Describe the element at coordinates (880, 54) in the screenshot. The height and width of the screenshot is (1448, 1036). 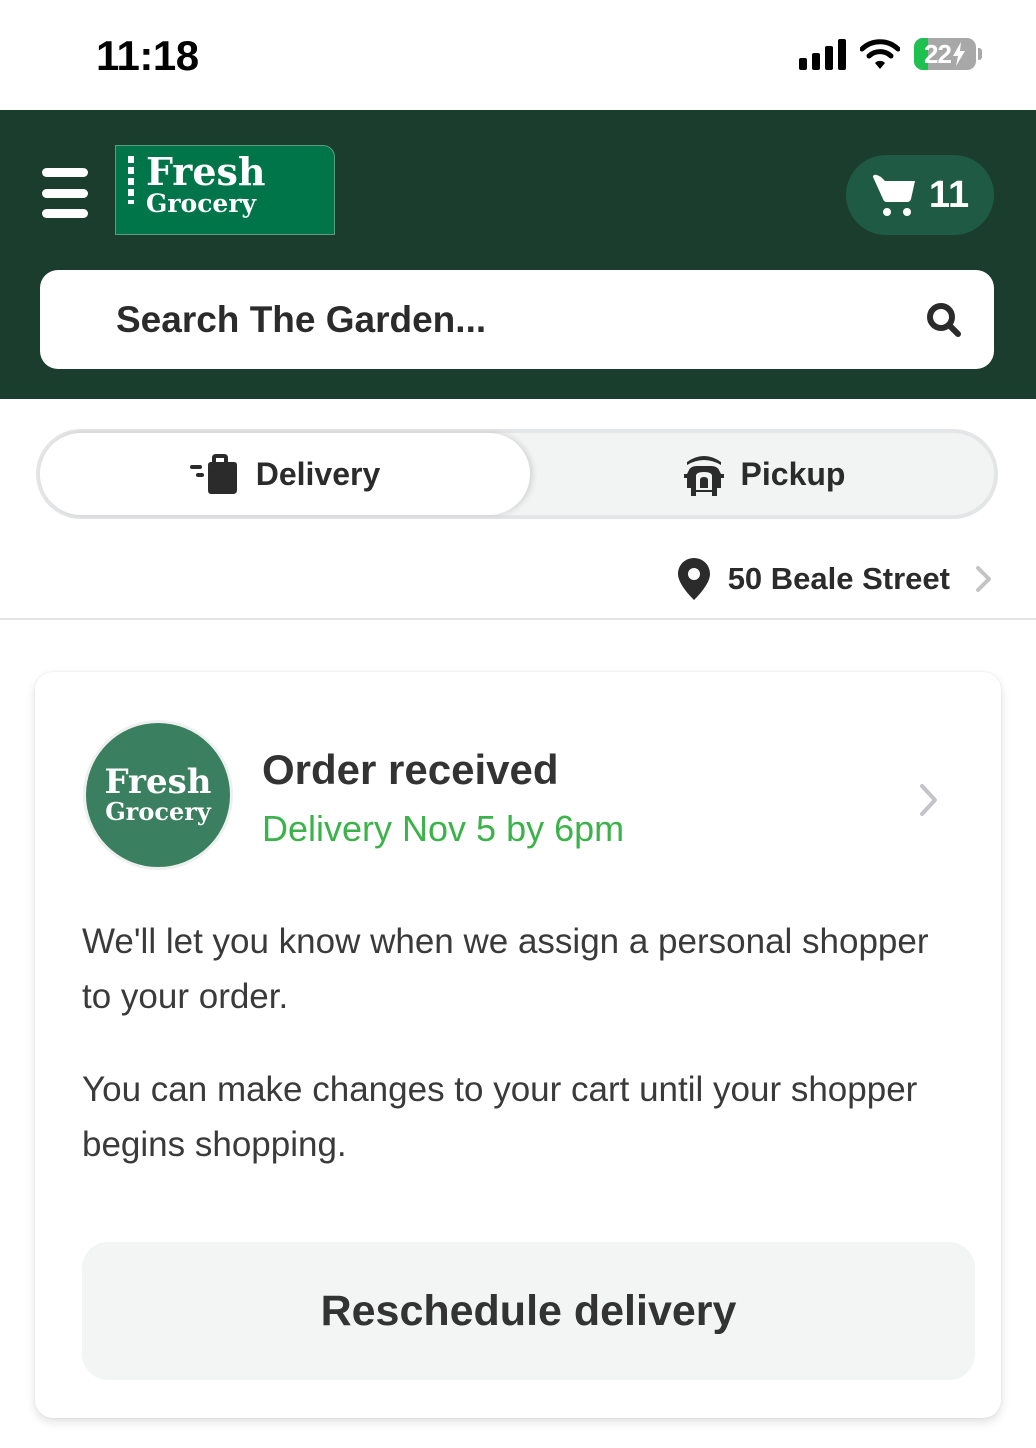
I see `wifi-icon` at that location.